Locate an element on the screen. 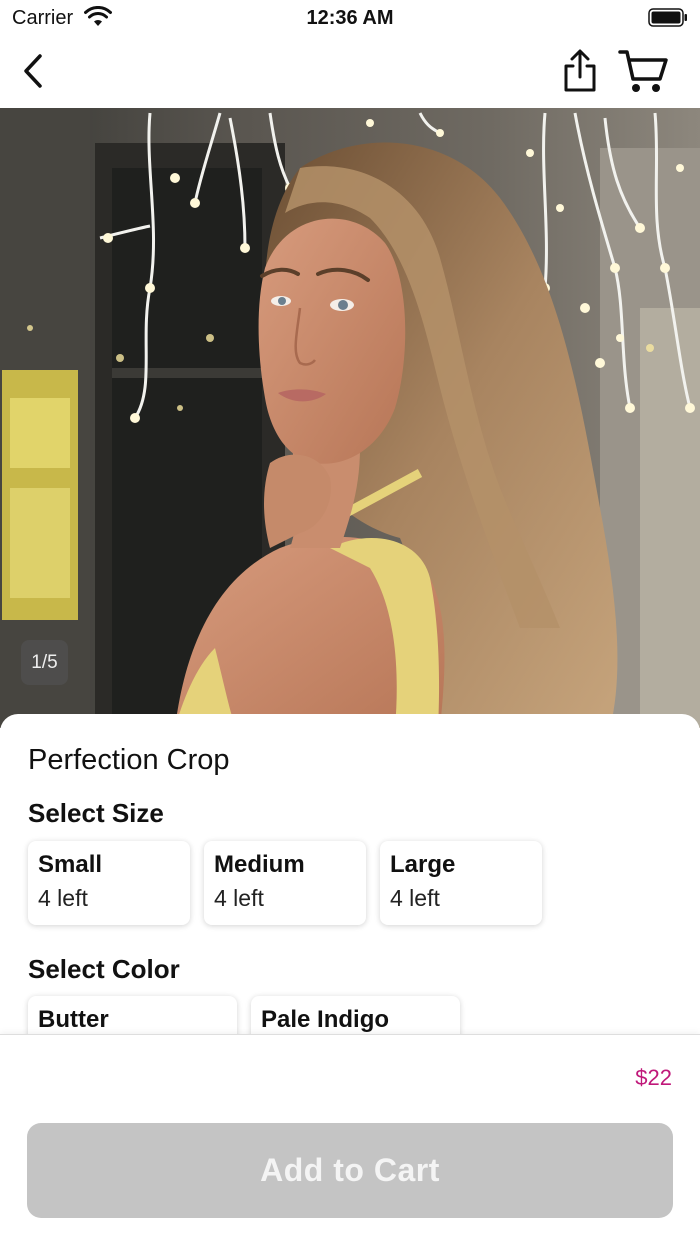 Image resolution: width=700 pixels, height=1244 pixels. size-options: Small 4 left Medium 4 left Large 4 left is located at coordinates (285, 883).